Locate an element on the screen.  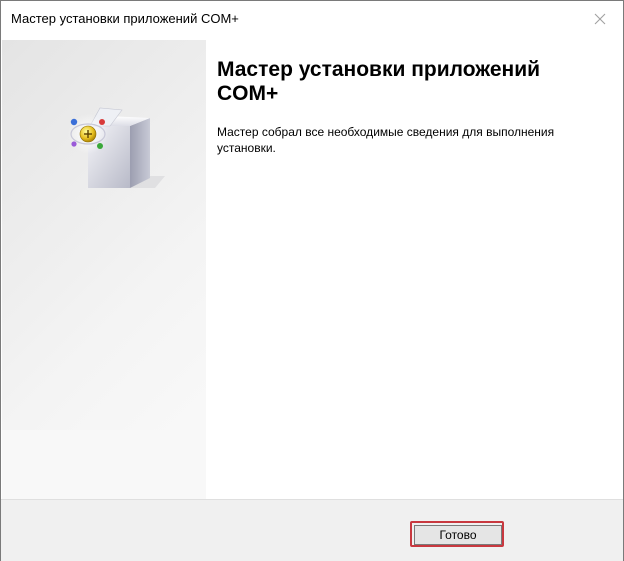
com-package-box-icon is located at coordinates (116, 147).